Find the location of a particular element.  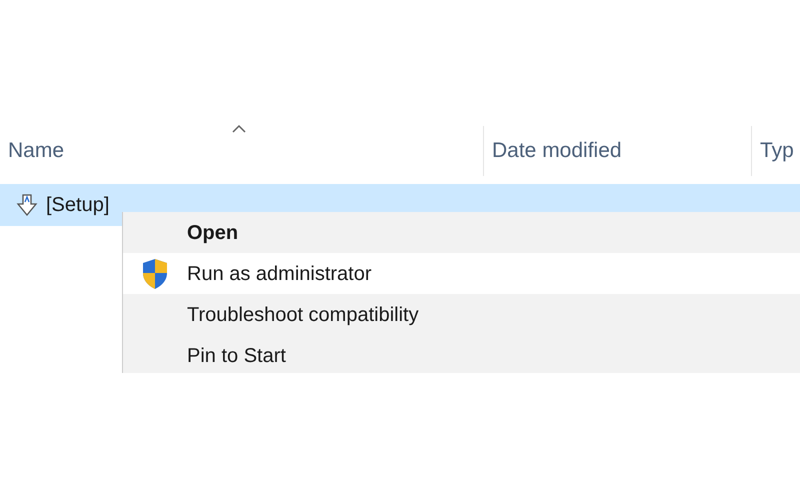

installer-icon is located at coordinates (27, 205).